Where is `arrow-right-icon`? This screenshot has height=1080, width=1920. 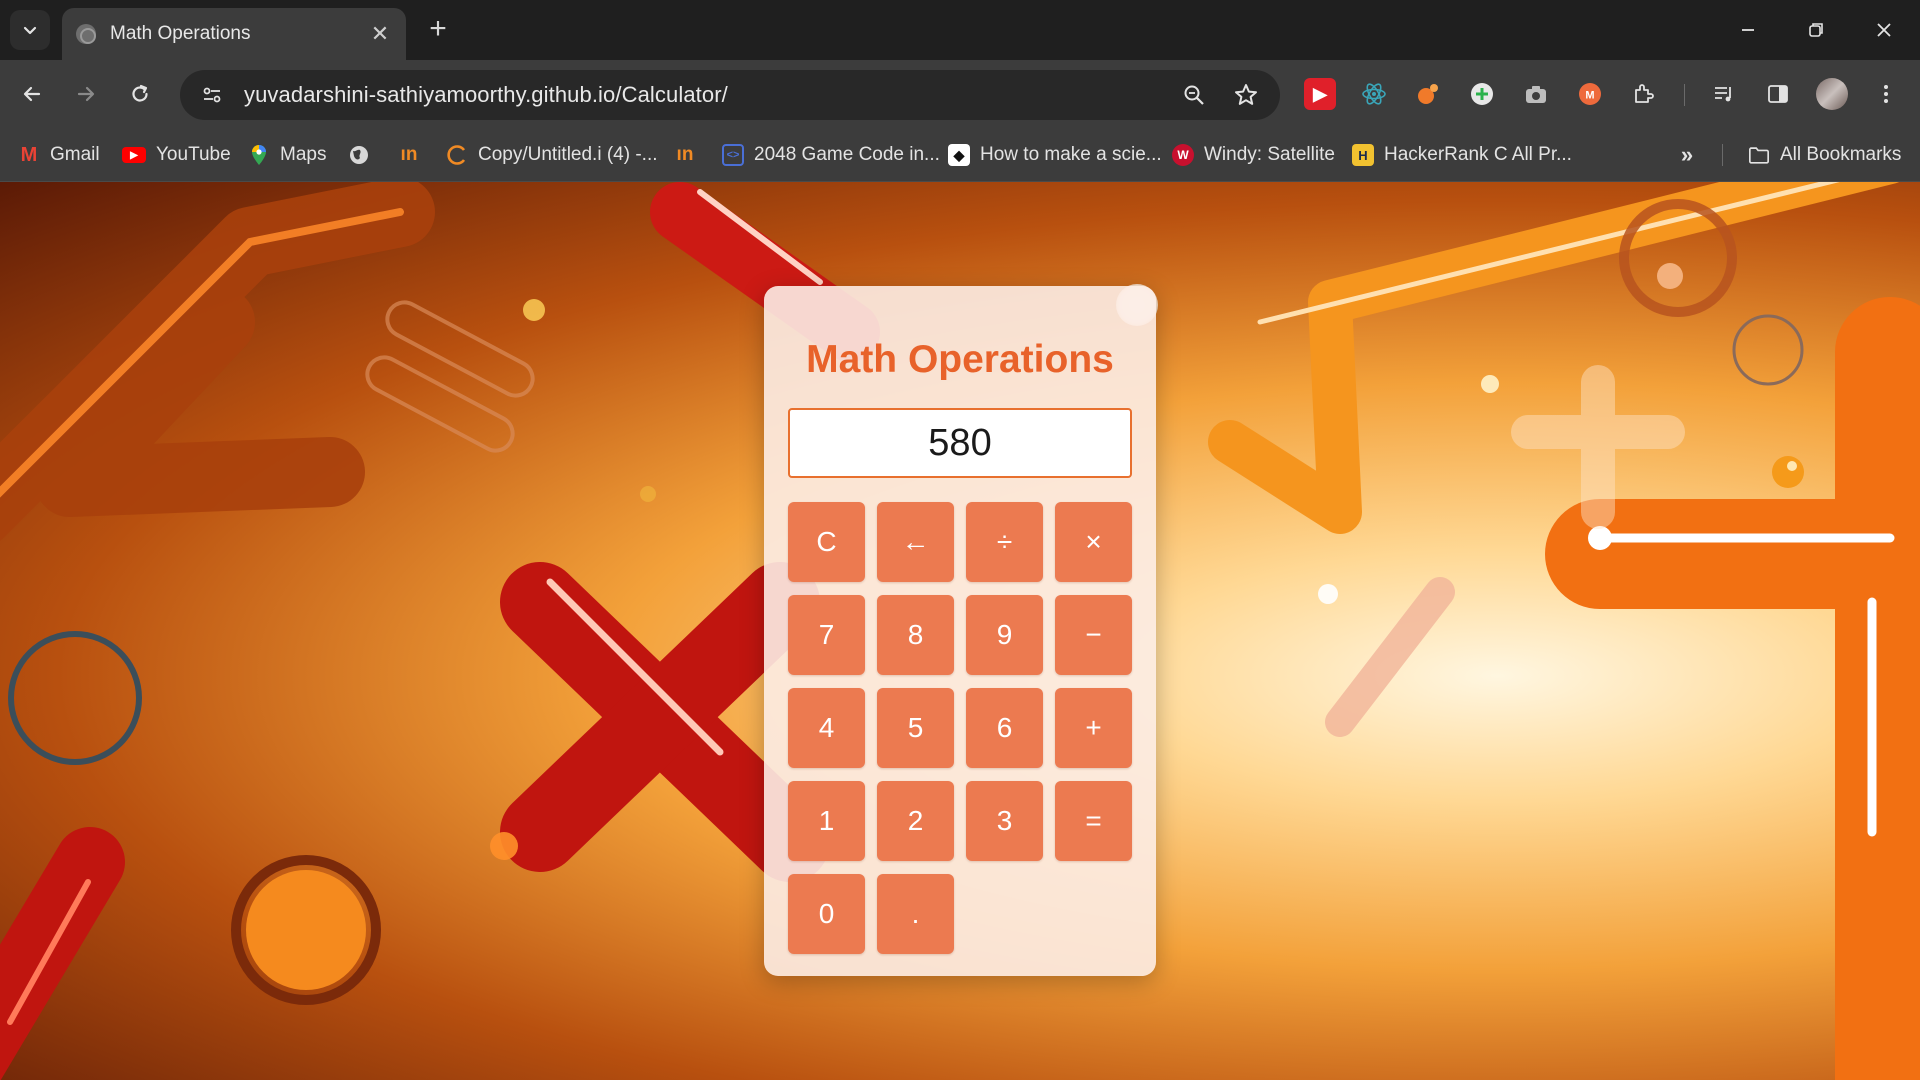
arrow-right-icon is located at coordinates (86, 94).